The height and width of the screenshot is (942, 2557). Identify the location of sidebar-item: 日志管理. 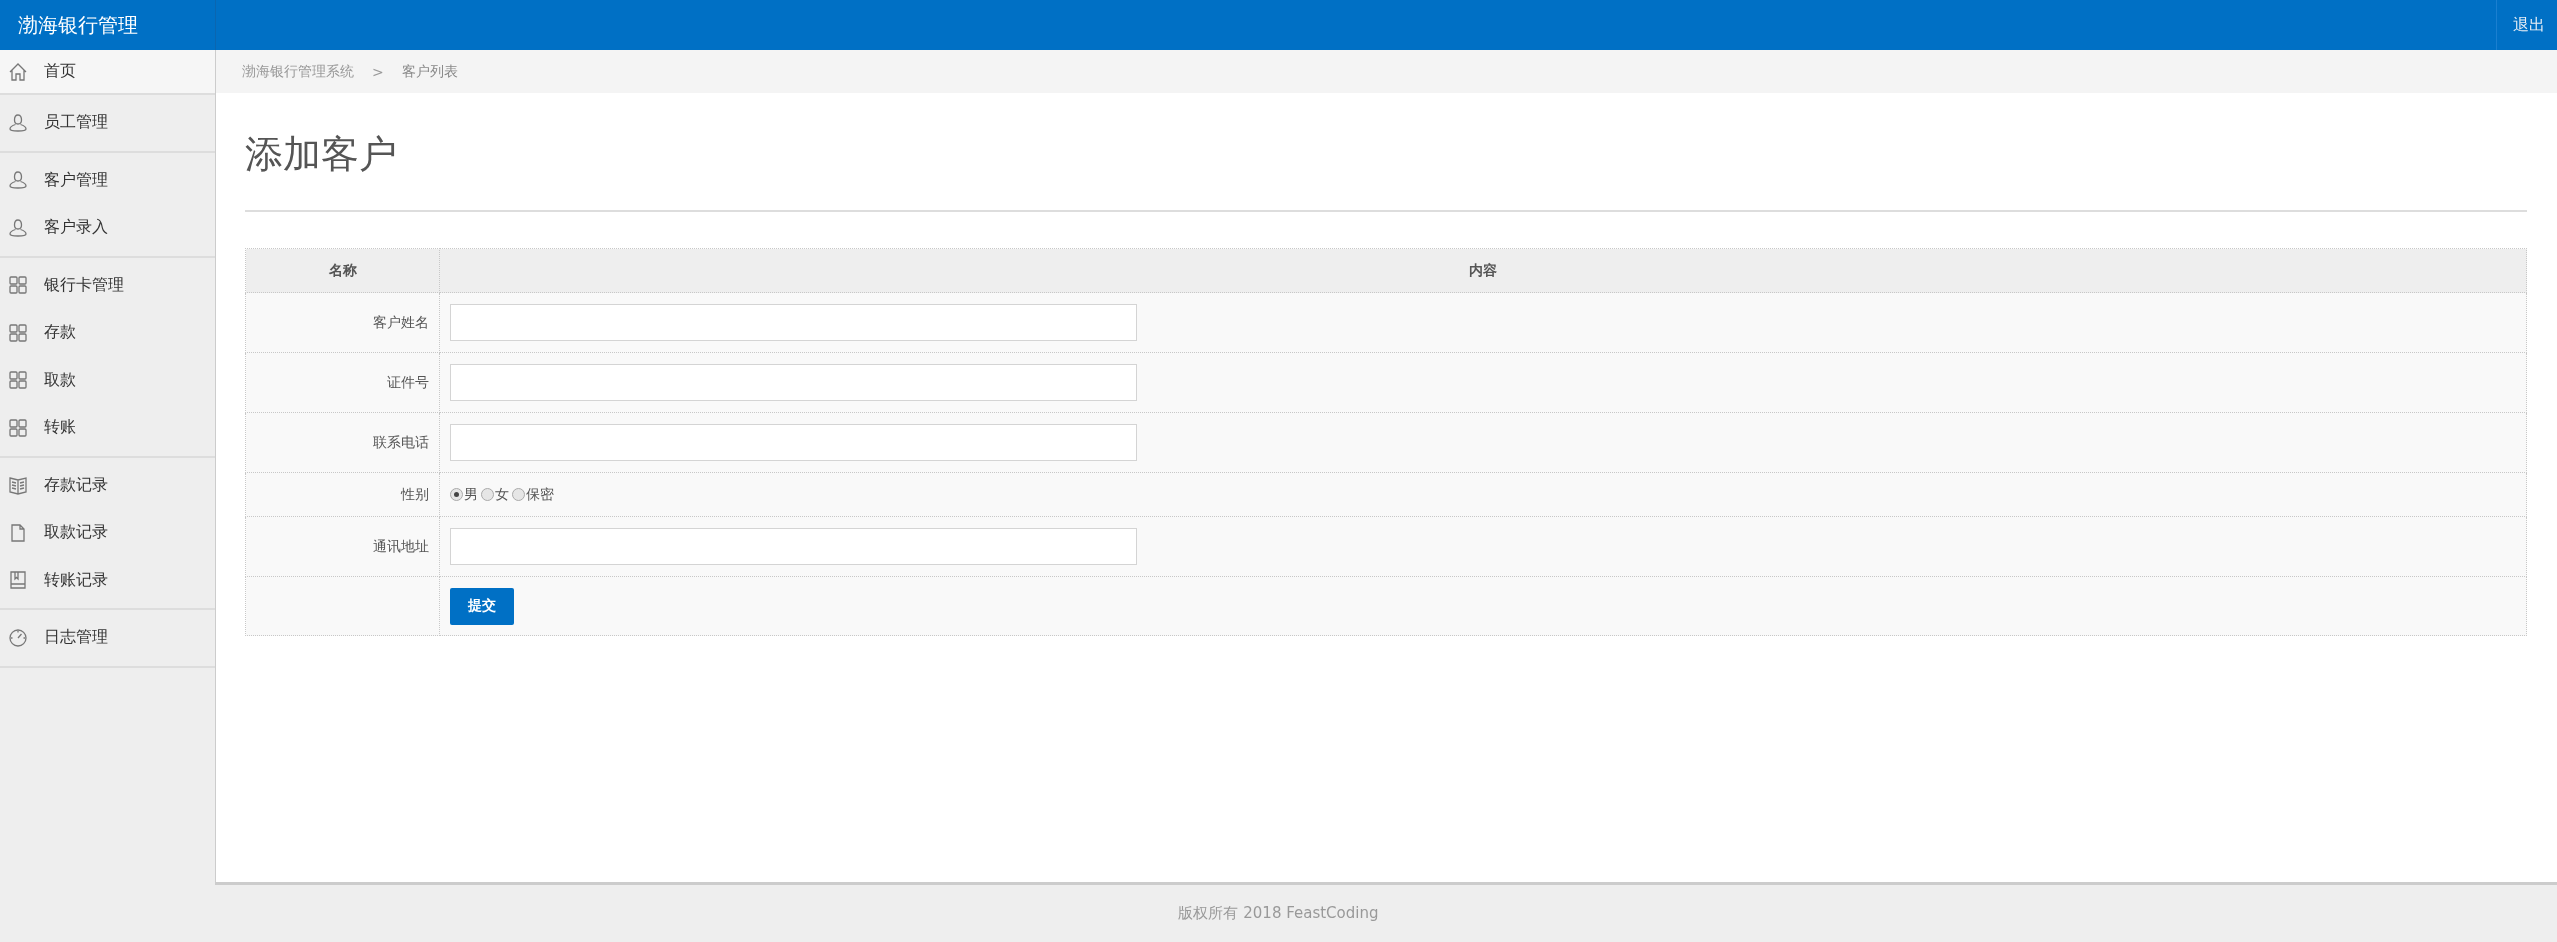
(107, 638).